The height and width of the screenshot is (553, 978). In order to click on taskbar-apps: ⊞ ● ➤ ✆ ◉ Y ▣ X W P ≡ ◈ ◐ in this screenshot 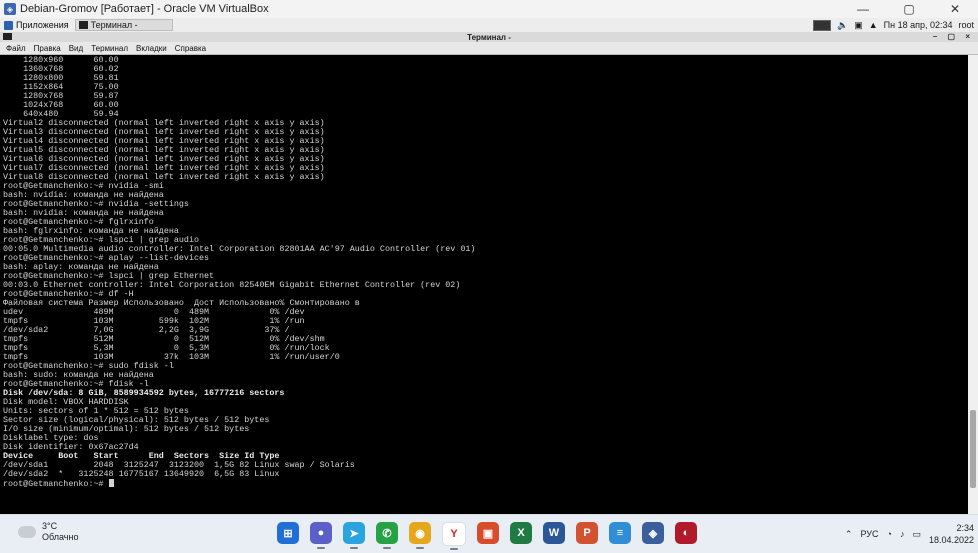, I will do `click(487, 536)`.